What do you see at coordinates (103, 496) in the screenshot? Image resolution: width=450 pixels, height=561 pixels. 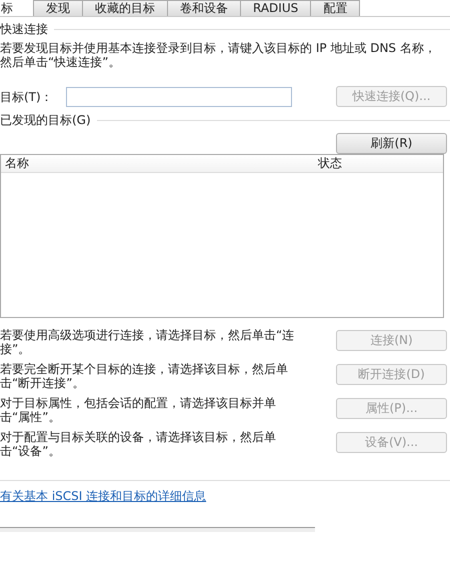 I see `help-link: 有关基本 iSCSI 连接和目标的详细信息` at bounding box center [103, 496].